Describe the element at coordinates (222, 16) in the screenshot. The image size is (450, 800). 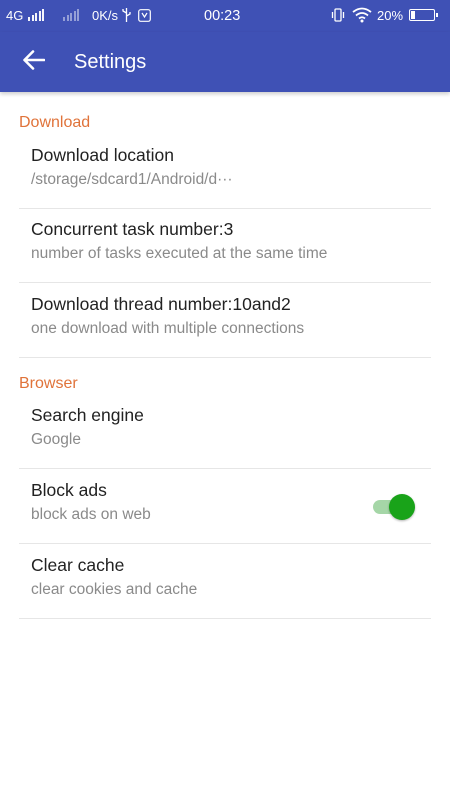
I see `clock: 00:23` at that location.